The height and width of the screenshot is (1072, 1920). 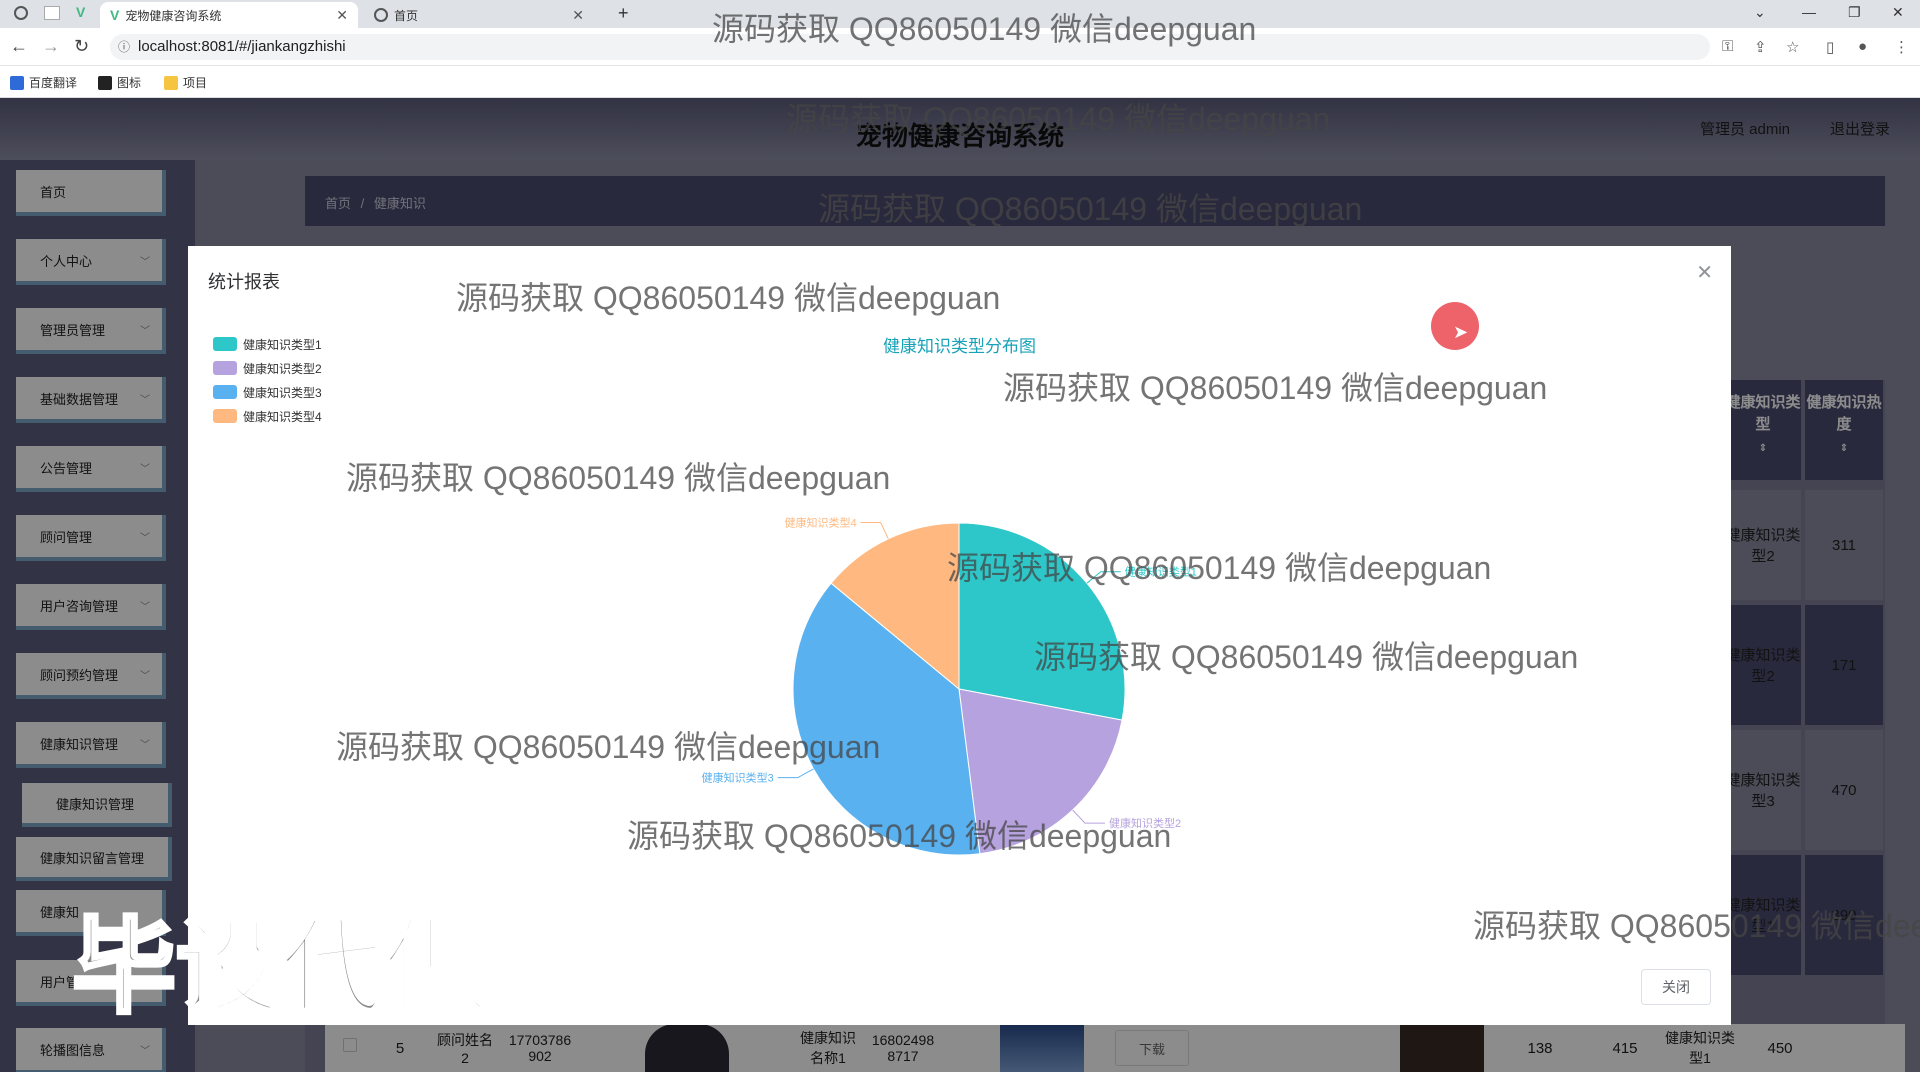 I want to click on bookmark-label: 项目, so click(x=195, y=83).